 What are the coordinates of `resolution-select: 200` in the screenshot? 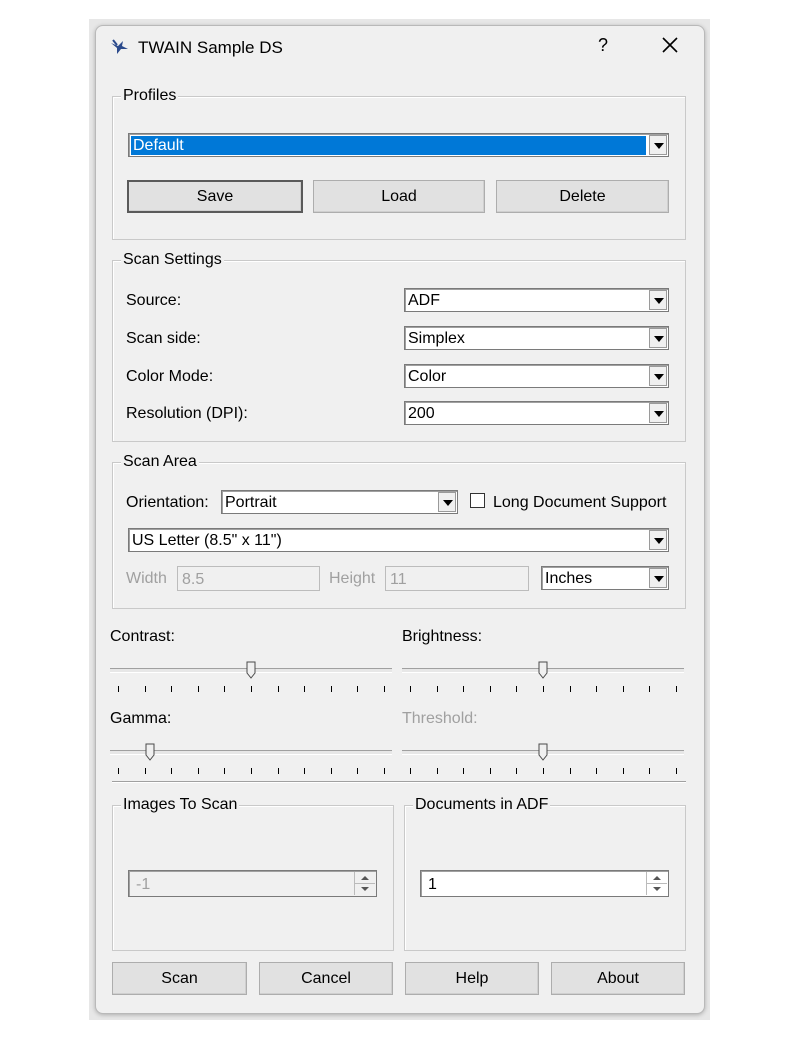 It's located at (536, 413).